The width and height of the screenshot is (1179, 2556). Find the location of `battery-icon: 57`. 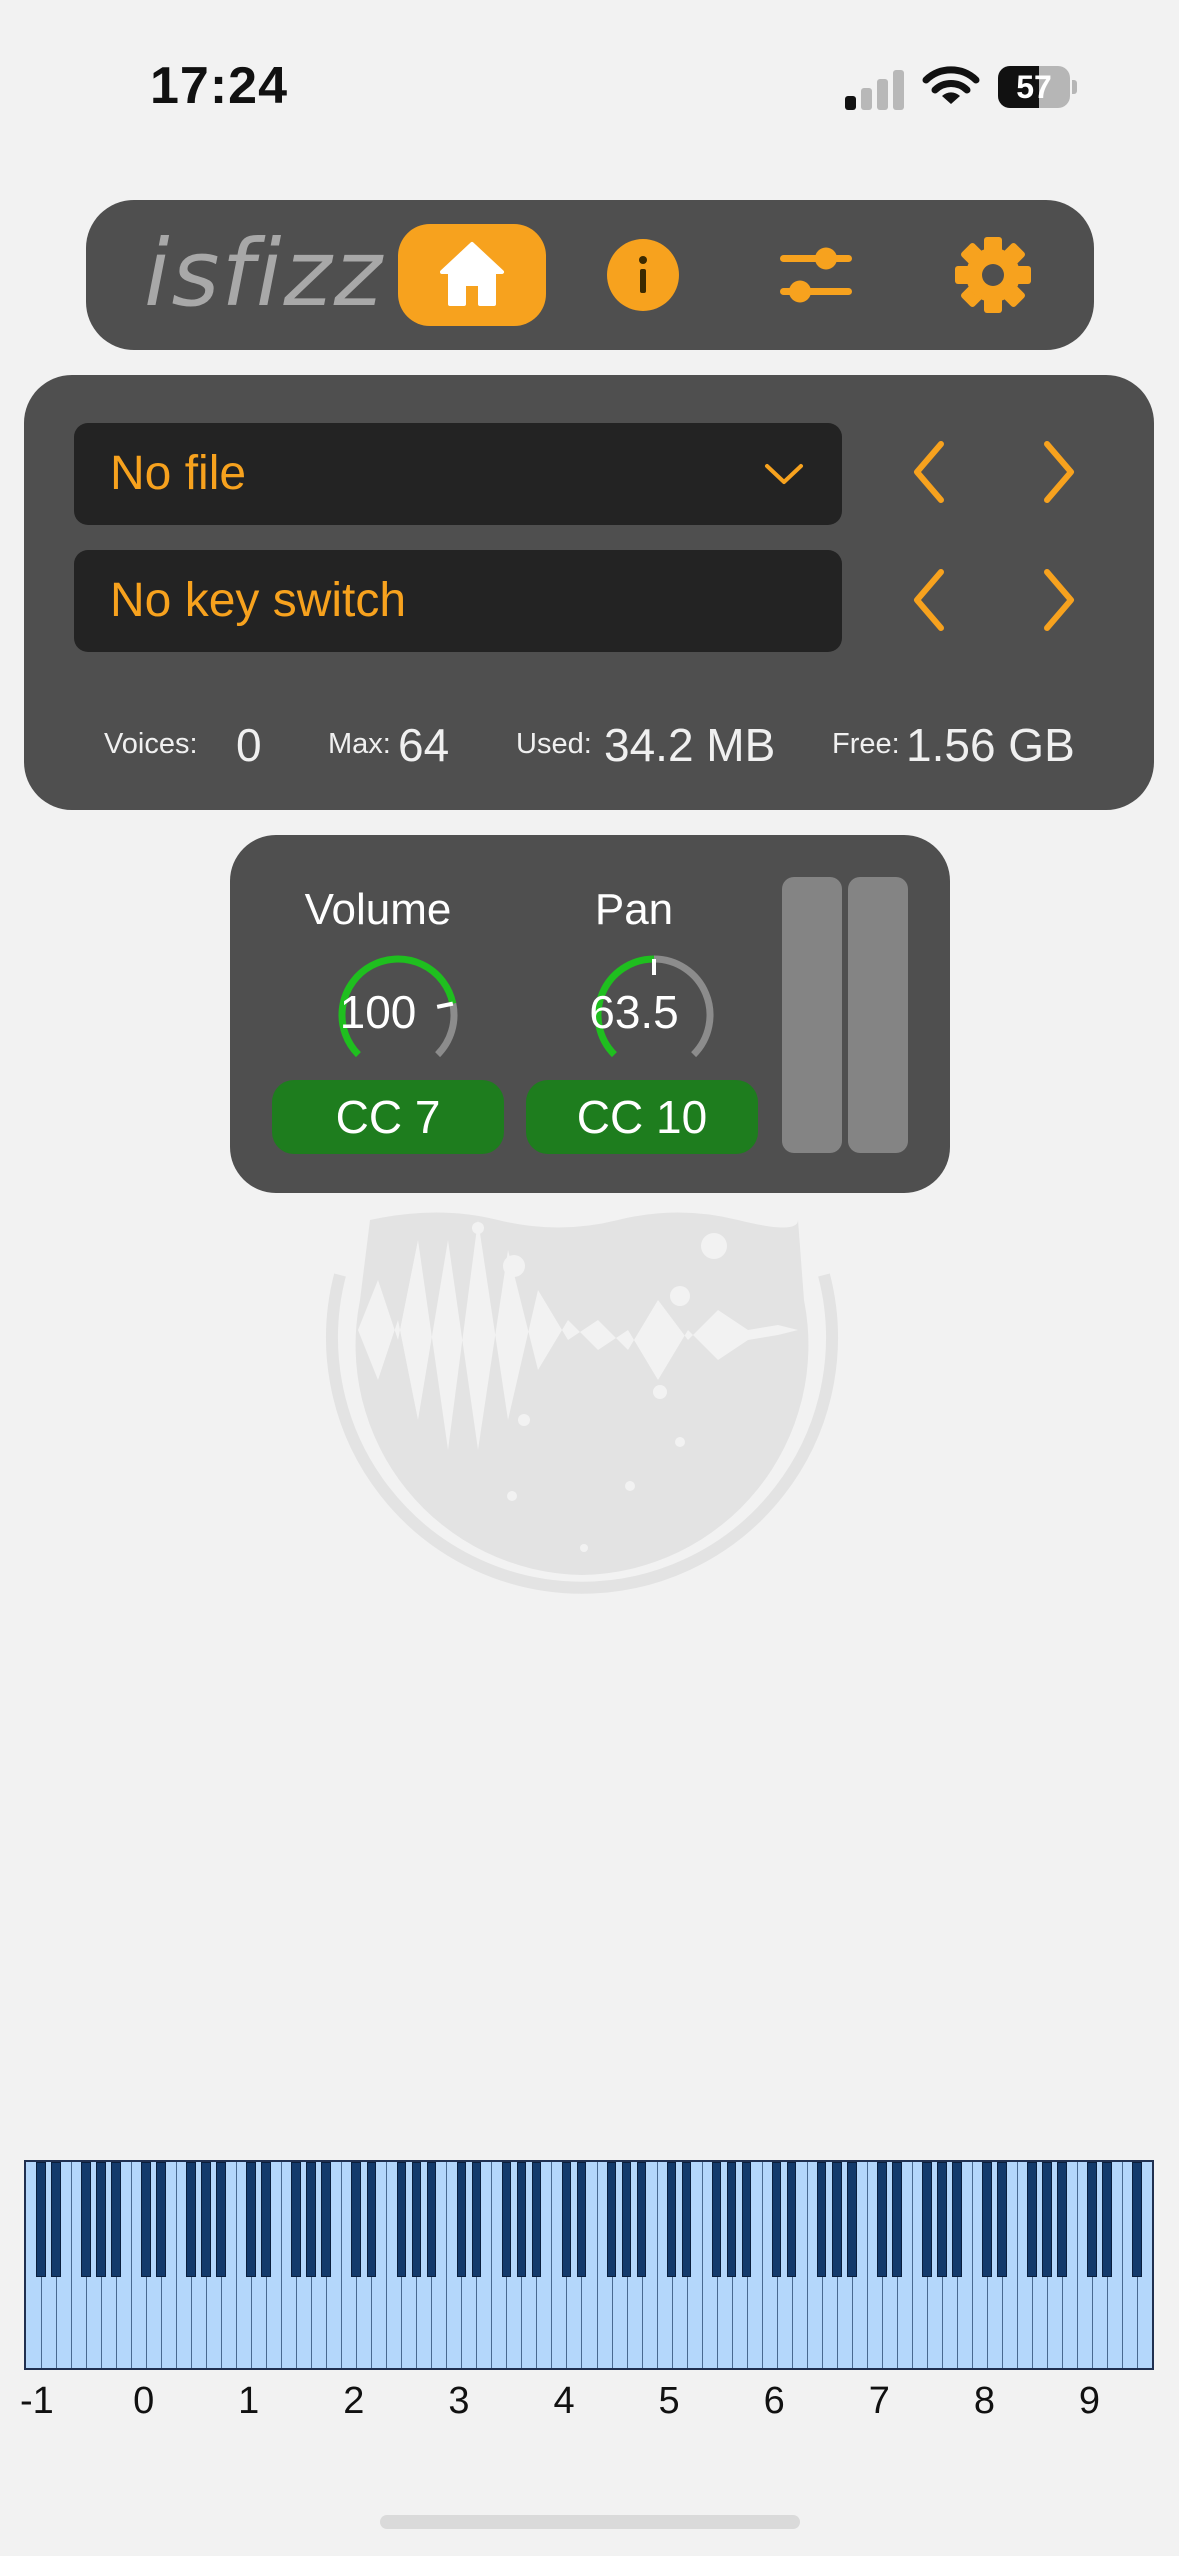

battery-icon: 57 is located at coordinates (1038, 87).